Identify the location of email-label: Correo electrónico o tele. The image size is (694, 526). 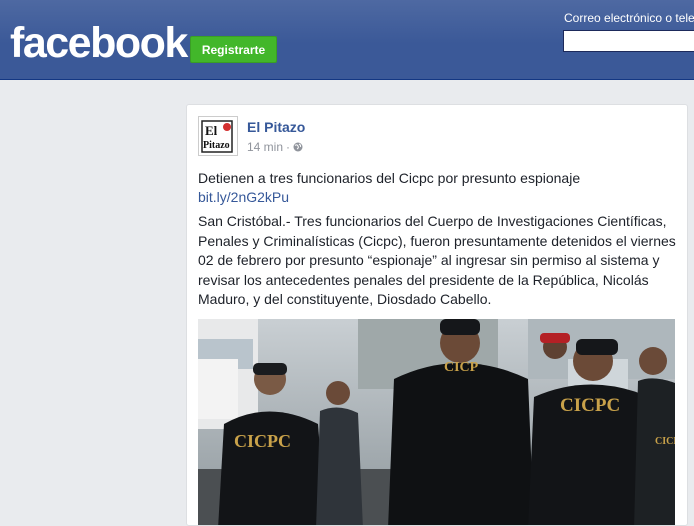
(629, 18).